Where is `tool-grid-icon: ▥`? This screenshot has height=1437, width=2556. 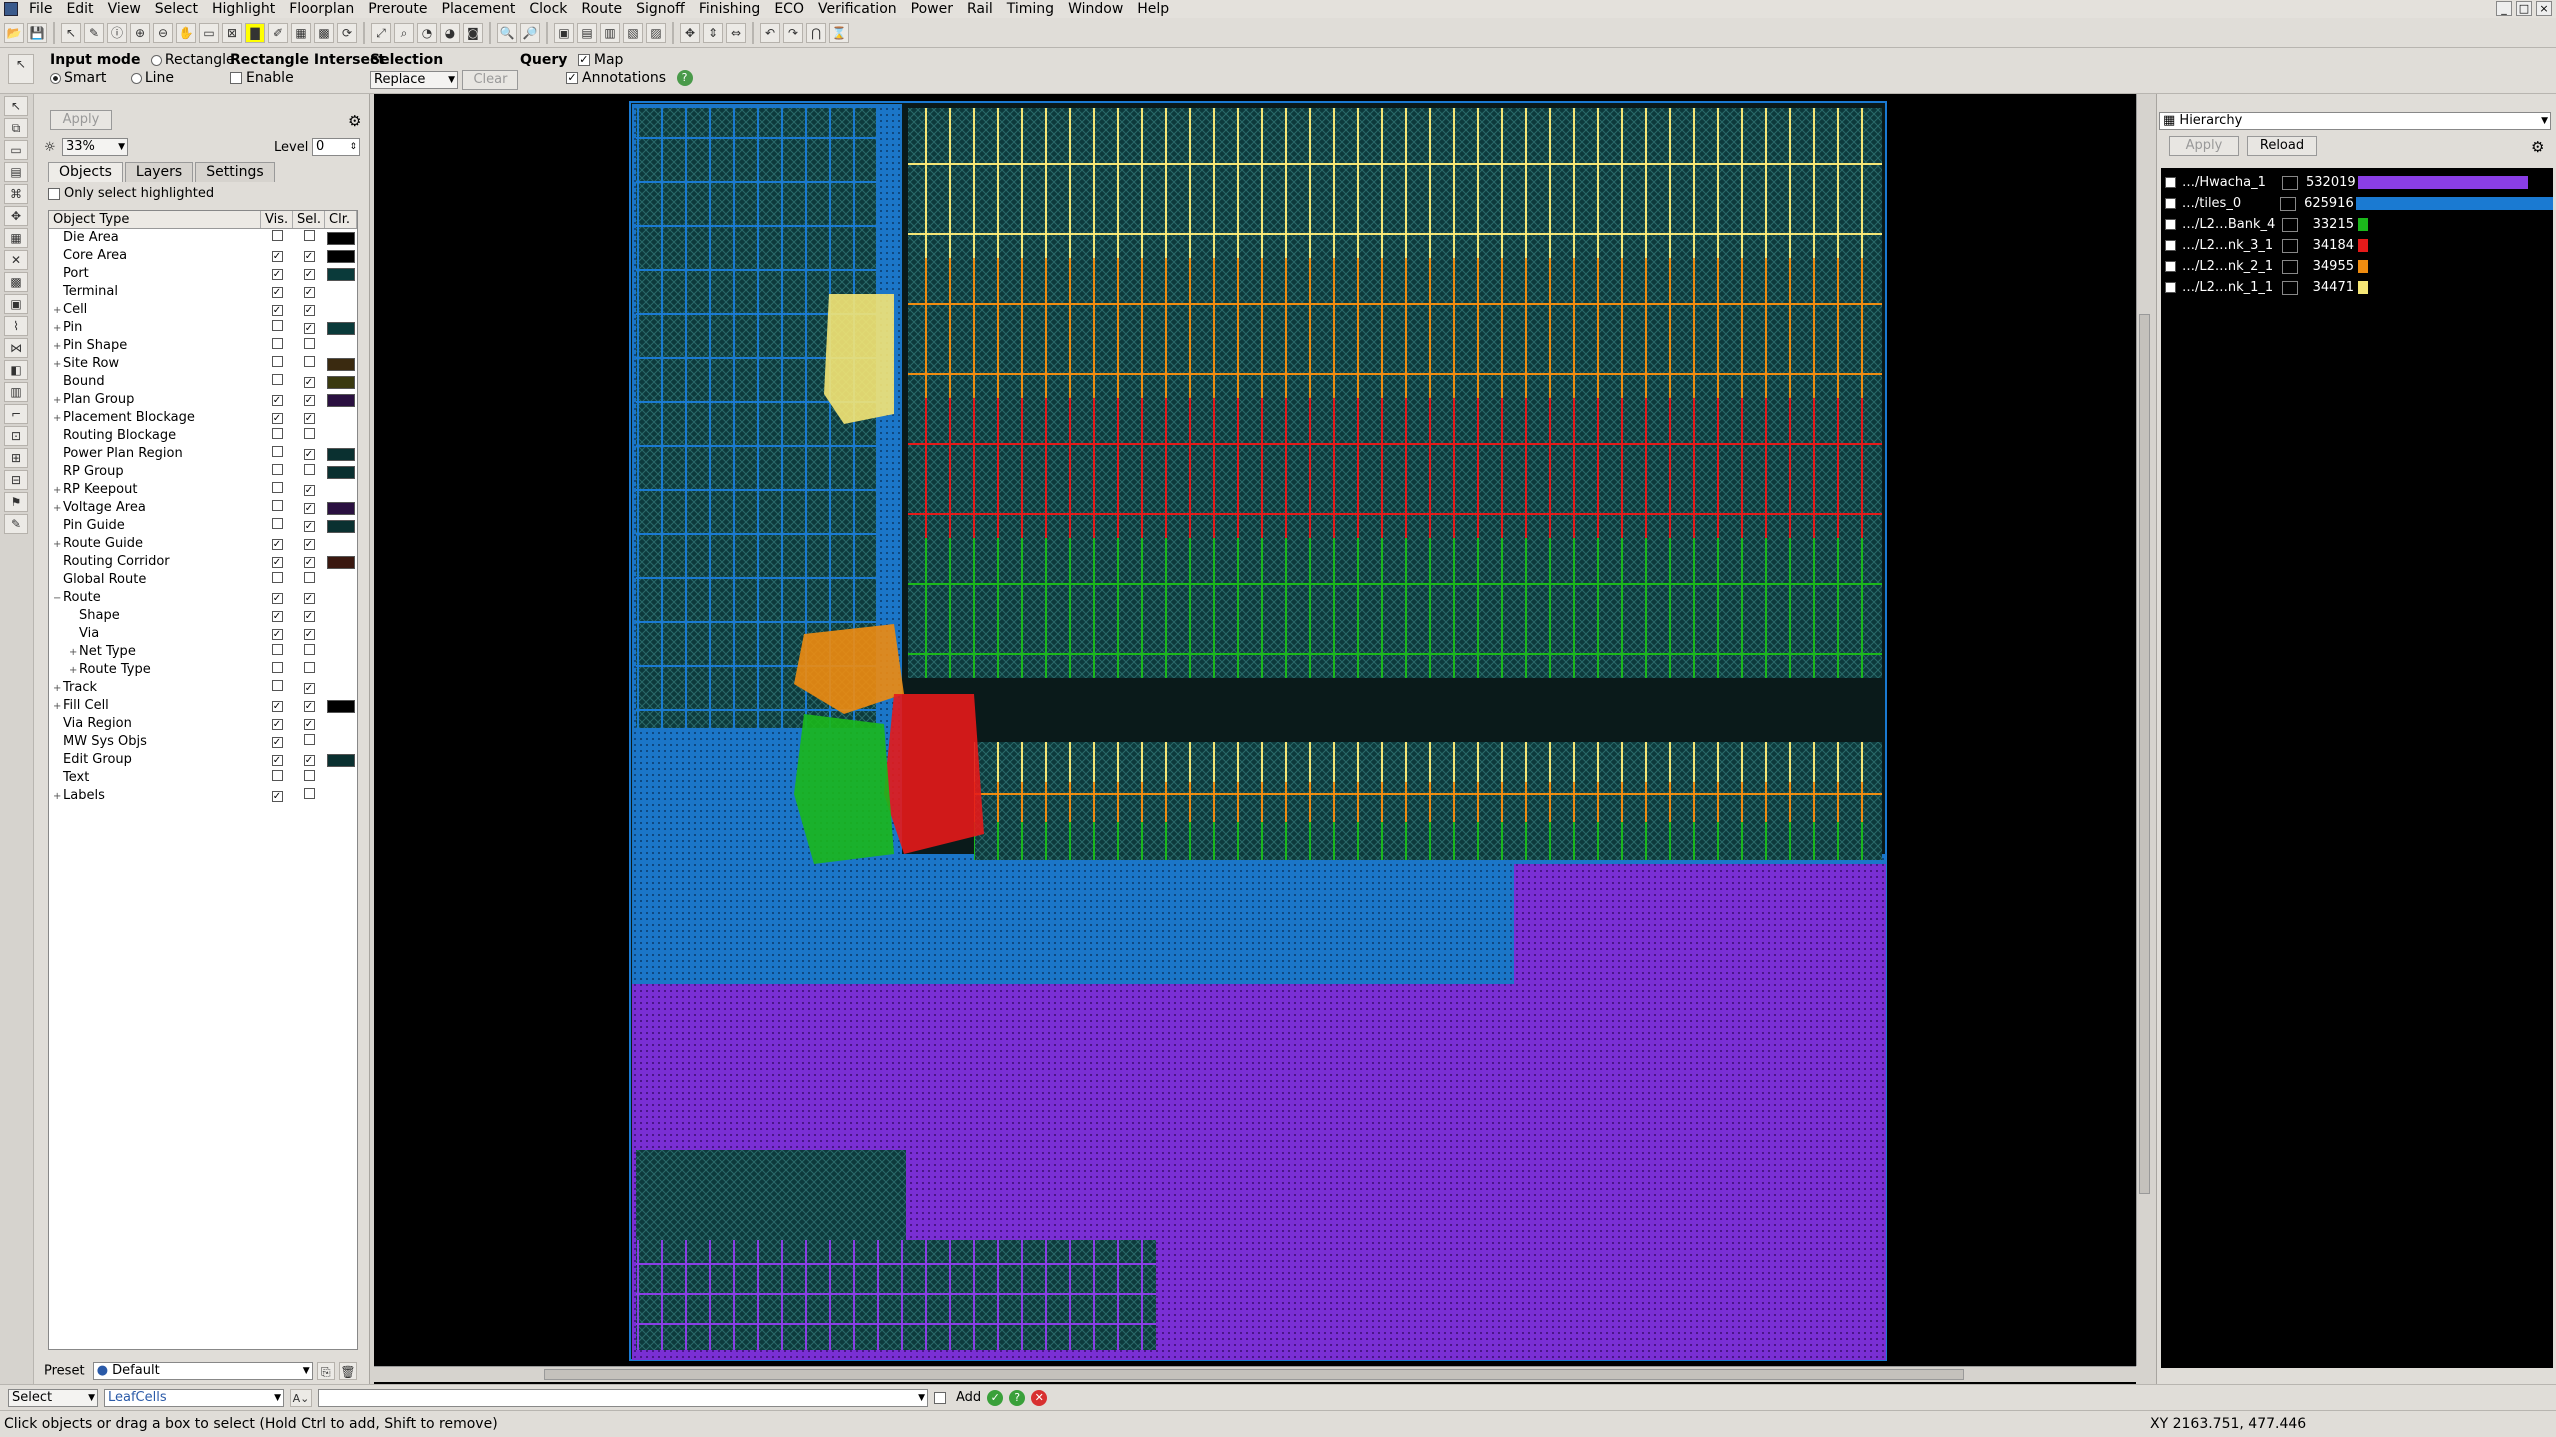
tool-grid-icon: ▥ is located at coordinates (16, 392).